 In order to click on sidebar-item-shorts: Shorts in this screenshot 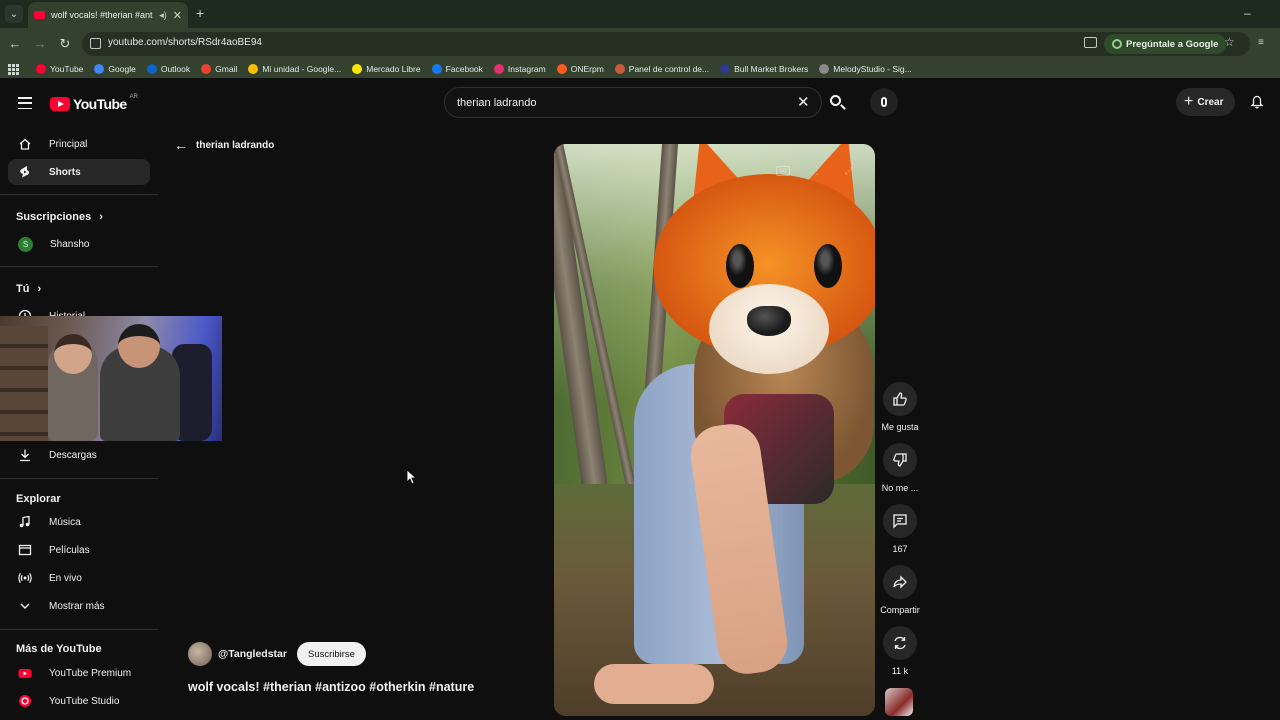, I will do `click(79, 172)`.